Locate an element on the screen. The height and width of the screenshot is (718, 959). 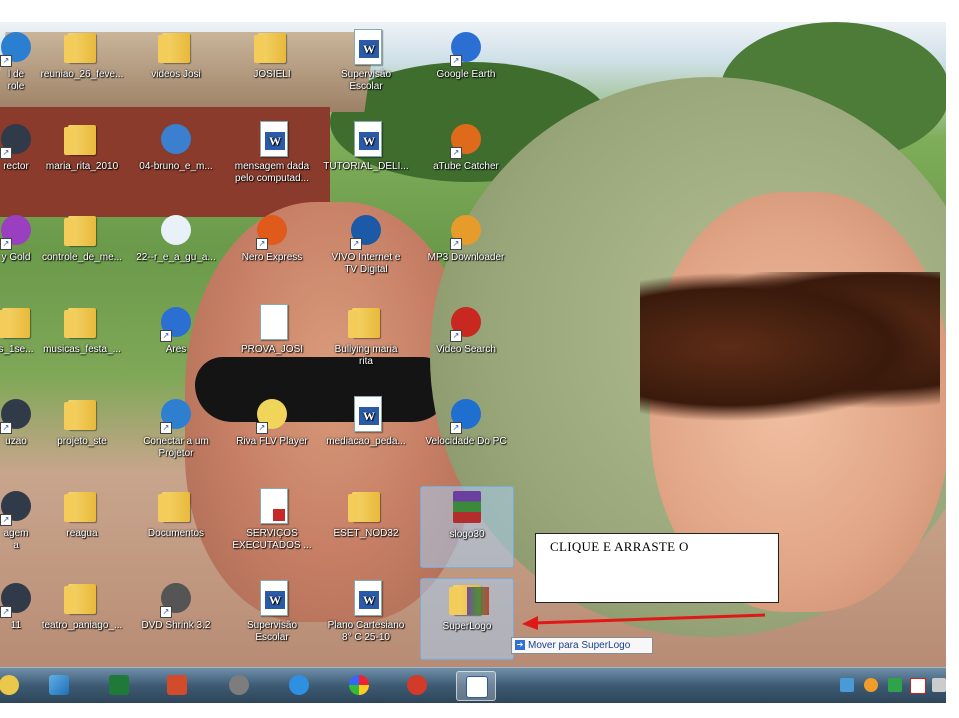
desktop-icon: slogo30 is located at coordinates (467, 527).